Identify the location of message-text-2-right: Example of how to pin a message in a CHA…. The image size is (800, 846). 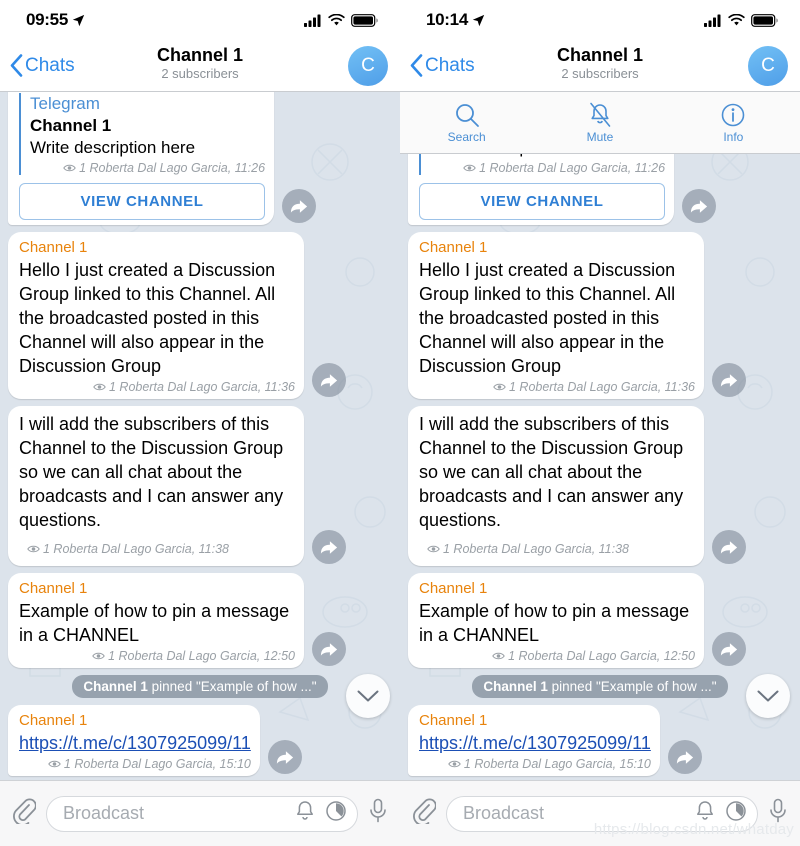
(554, 623).